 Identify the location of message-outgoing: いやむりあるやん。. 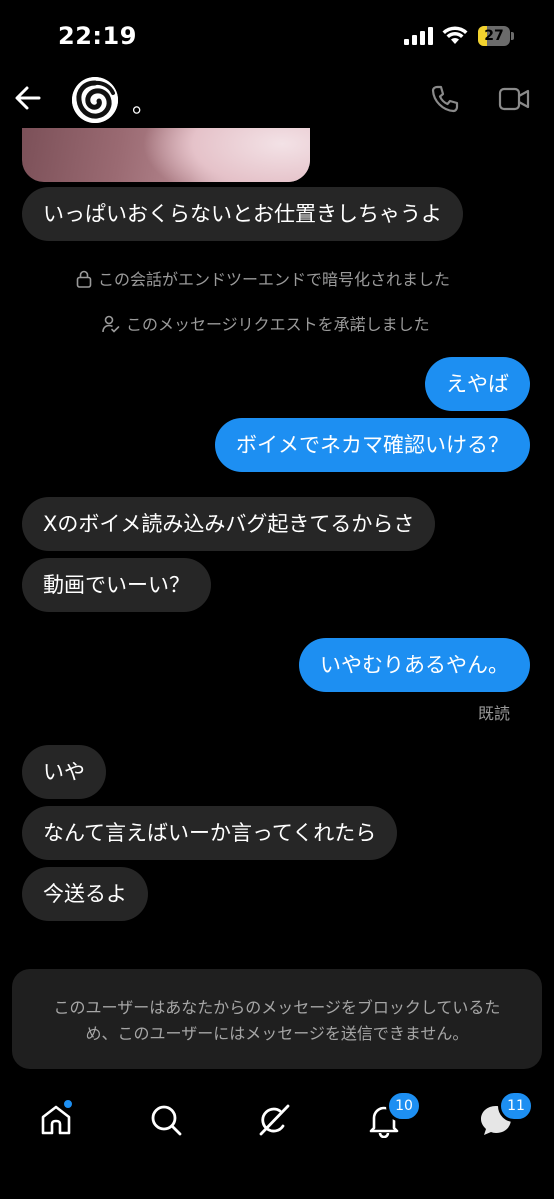
(414, 665).